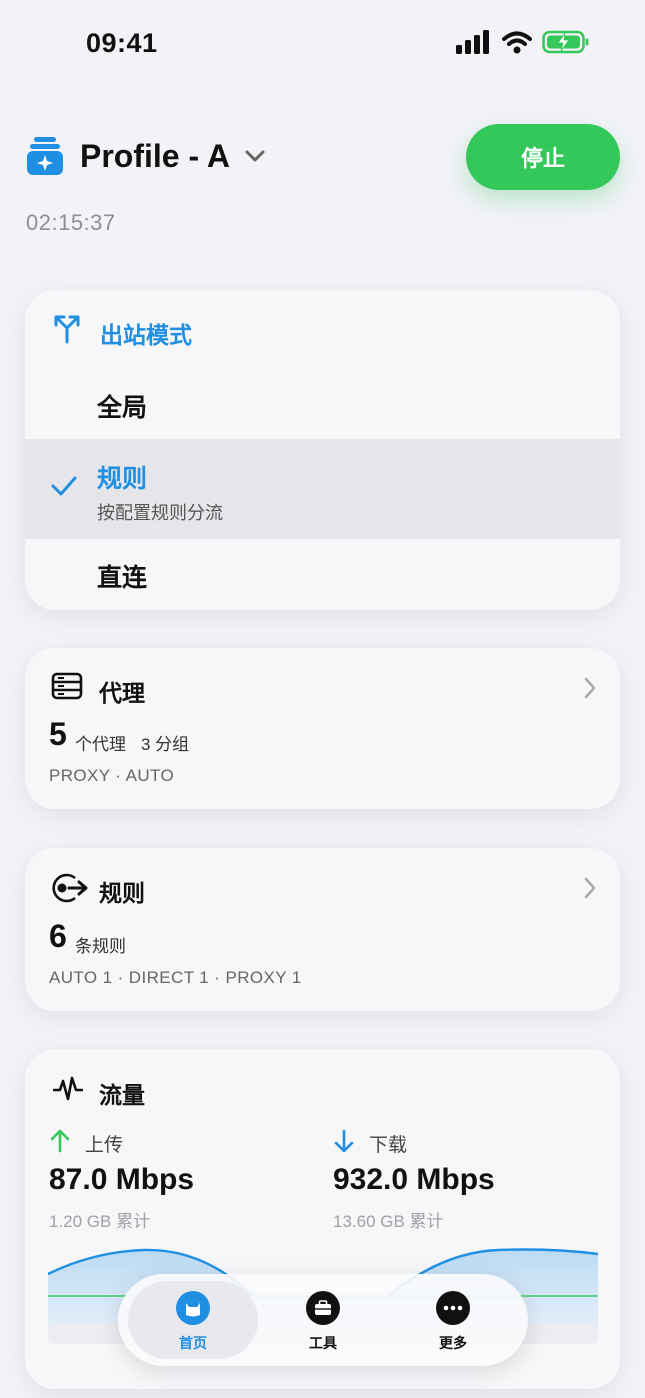 This screenshot has height=1398, width=645. Describe the element at coordinates (414, 1179) in the screenshot. I see `download-speed: 932.0 Mbps` at that location.